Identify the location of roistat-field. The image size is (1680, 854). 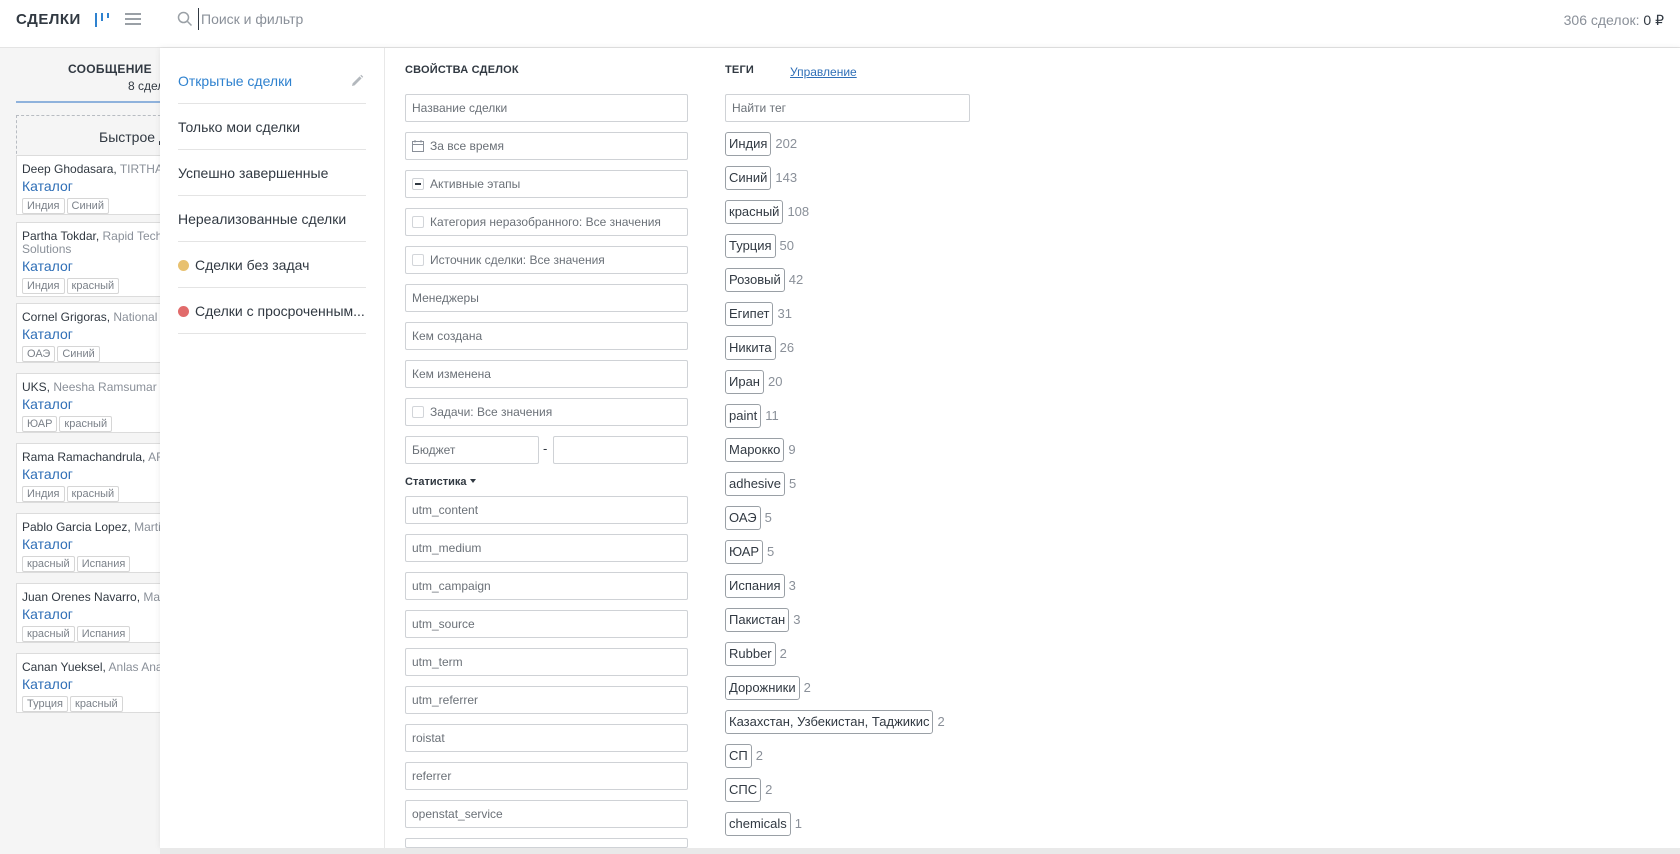
(546, 738).